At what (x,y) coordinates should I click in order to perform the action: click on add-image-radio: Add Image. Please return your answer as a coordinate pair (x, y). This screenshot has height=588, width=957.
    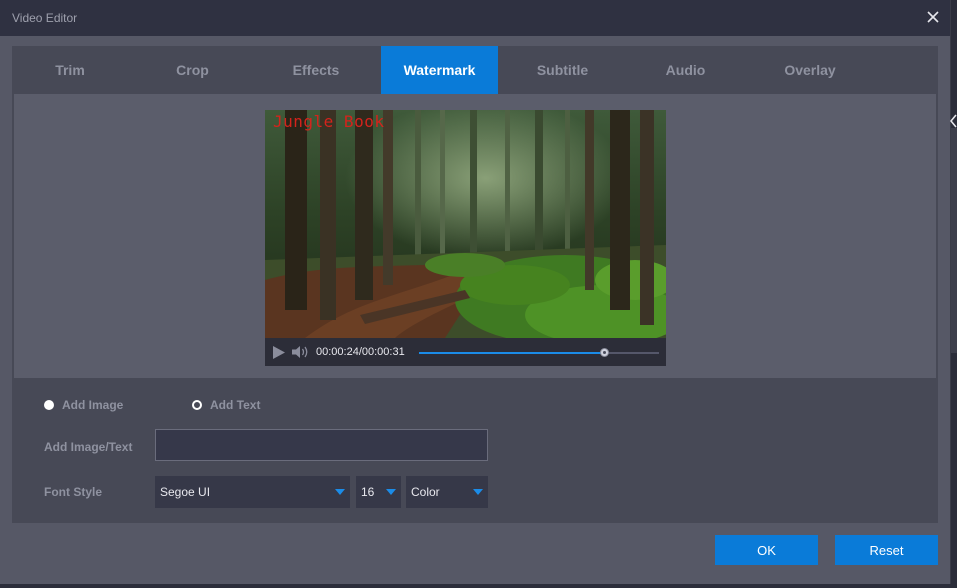
    Looking at the image, I should click on (83, 405).